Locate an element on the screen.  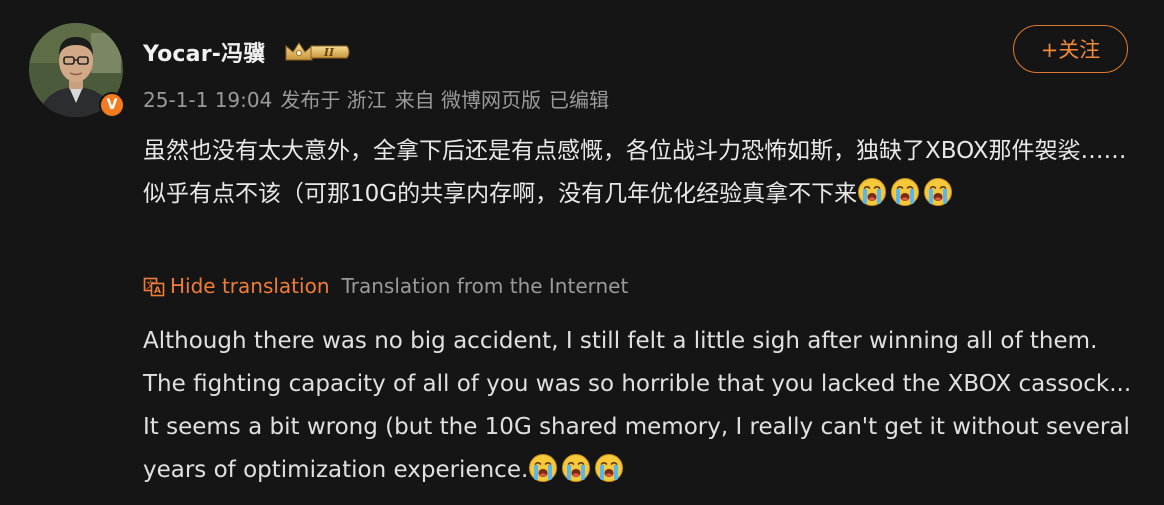
avatar: V is located at coordinates (77, 70).